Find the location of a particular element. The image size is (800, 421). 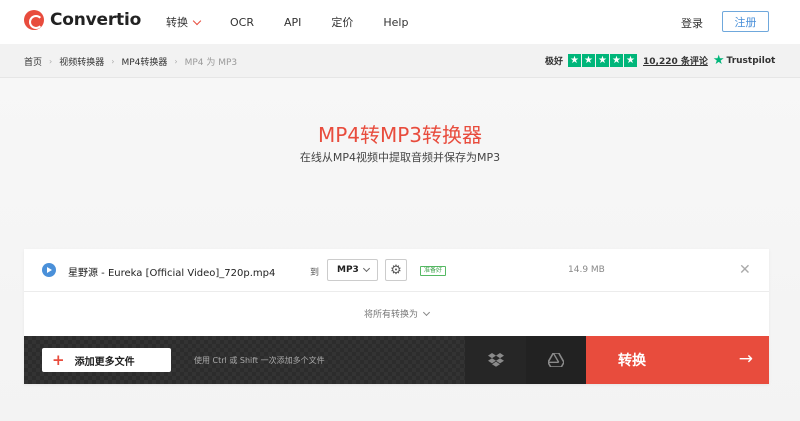

gear-icon: ⚙ is located at coordinates (396, 270).